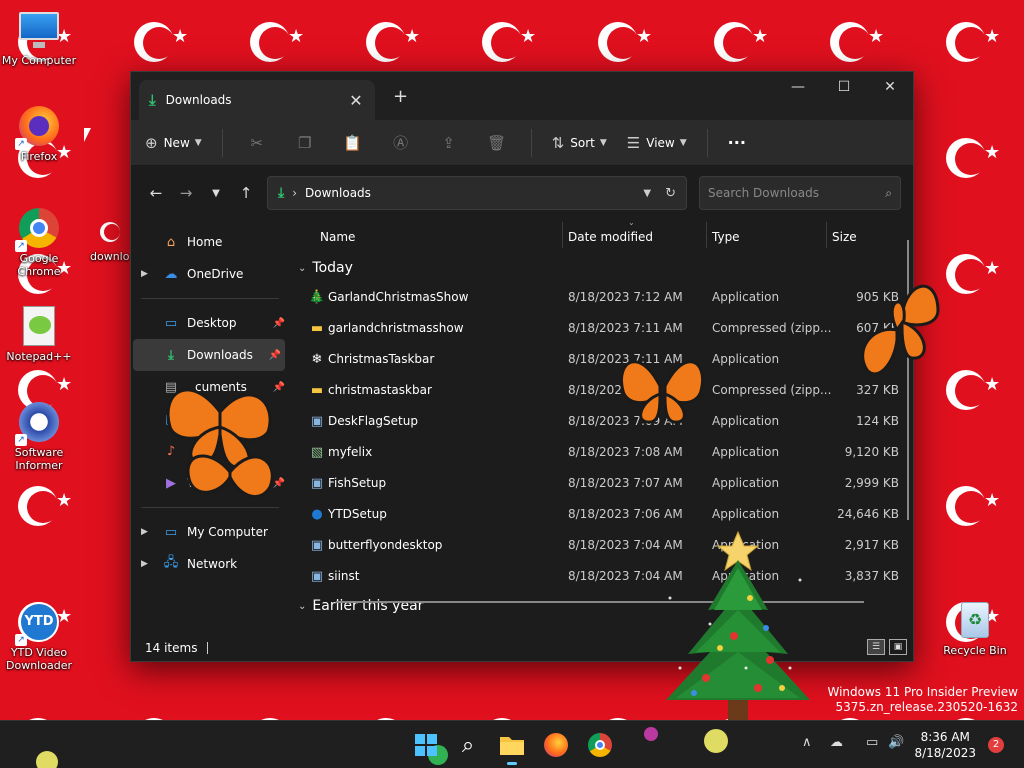 The width and height of the screenshot is (1024, 768). Describe the element at coordinates (156, 193) in the screenshot. I see `back-arrow-icon: ←` at that location.